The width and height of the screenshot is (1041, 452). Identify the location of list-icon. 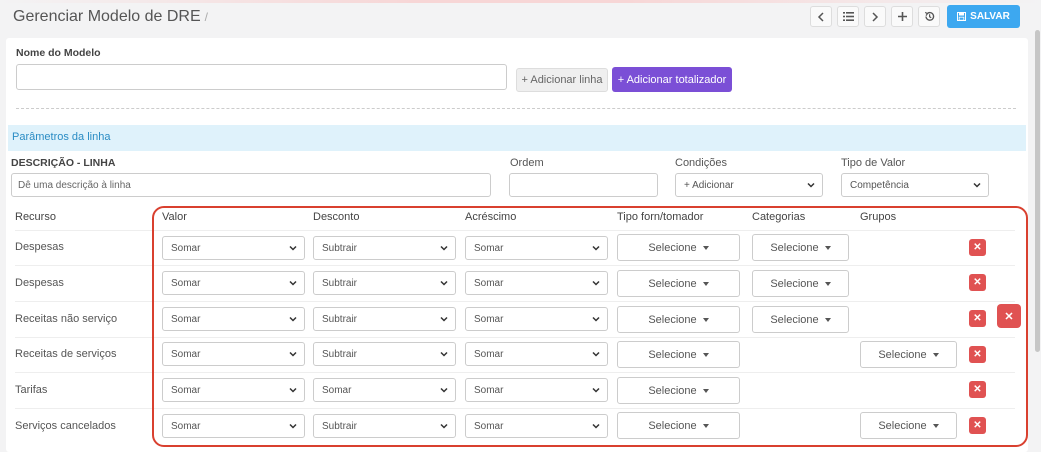
(848, 16).